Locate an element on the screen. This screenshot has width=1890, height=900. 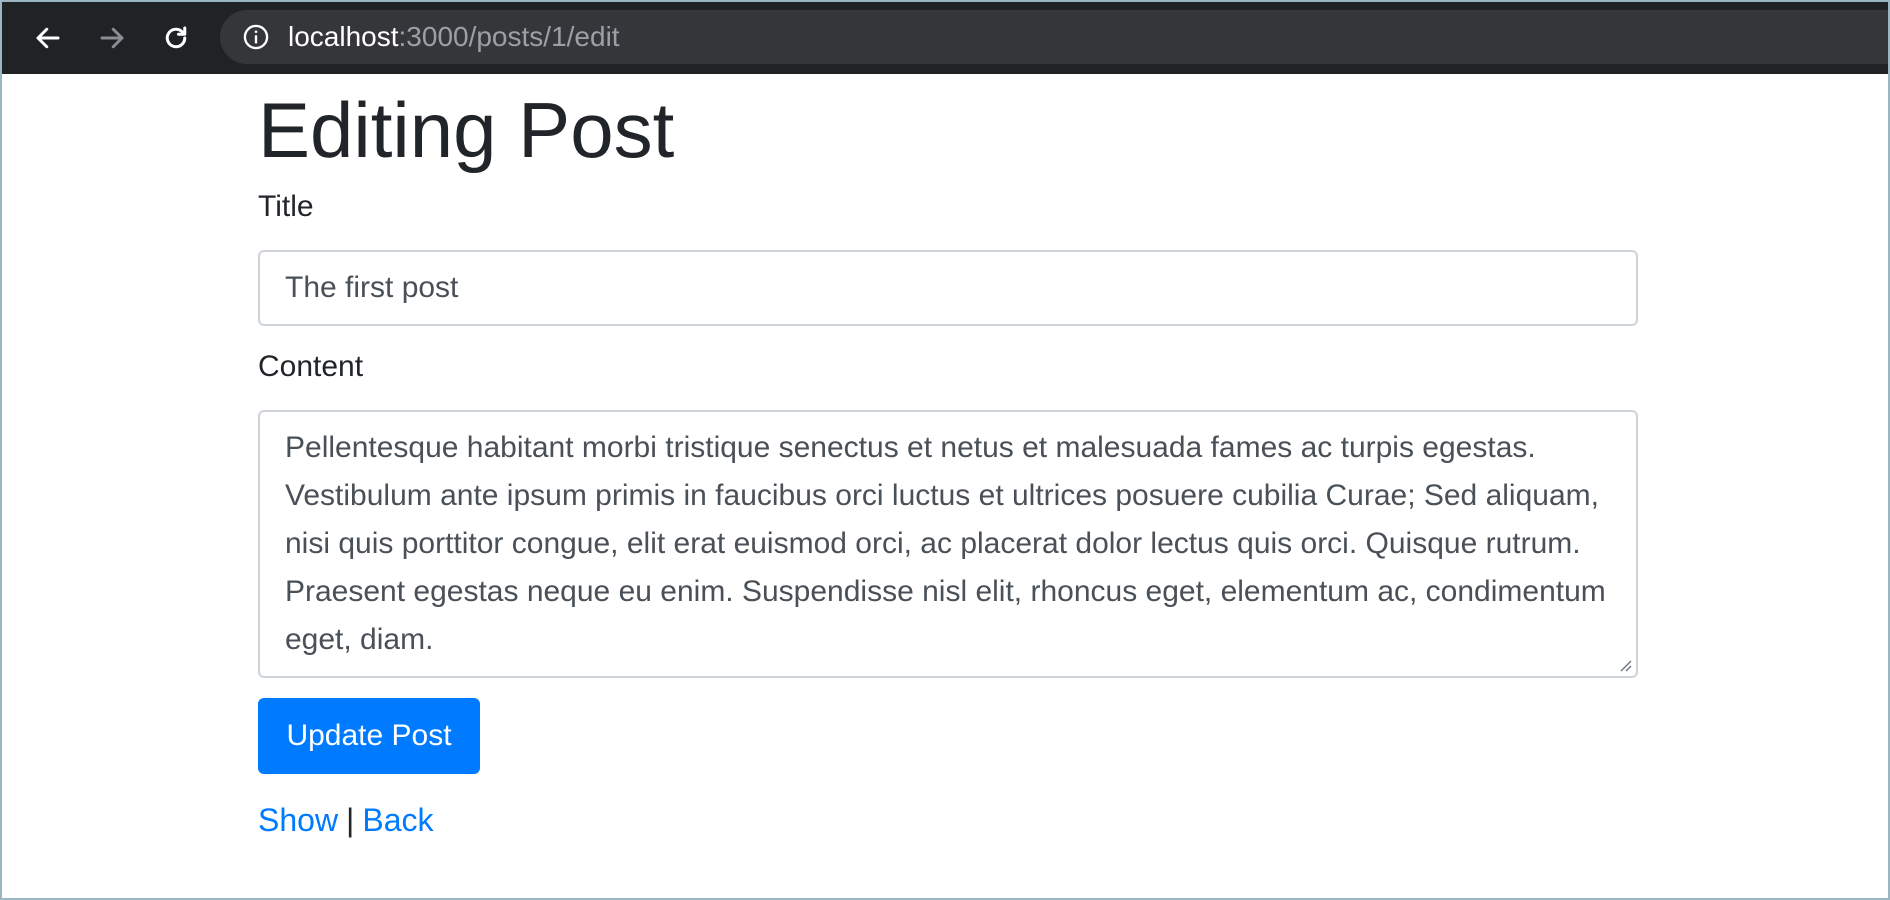
browser-toolbar: localhost:3000/posts/1/edit is located at coordinates (945, 38).